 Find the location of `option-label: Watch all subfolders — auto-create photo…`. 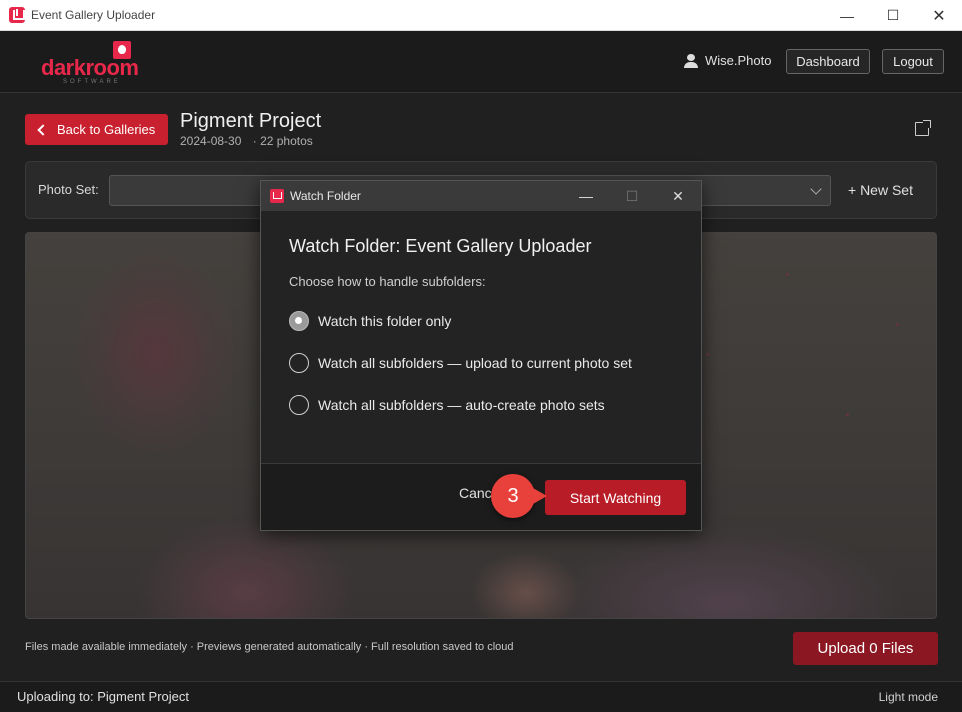

option-label: Watch all subfolders — auto-create photo… is located at coordinates (461, 405).